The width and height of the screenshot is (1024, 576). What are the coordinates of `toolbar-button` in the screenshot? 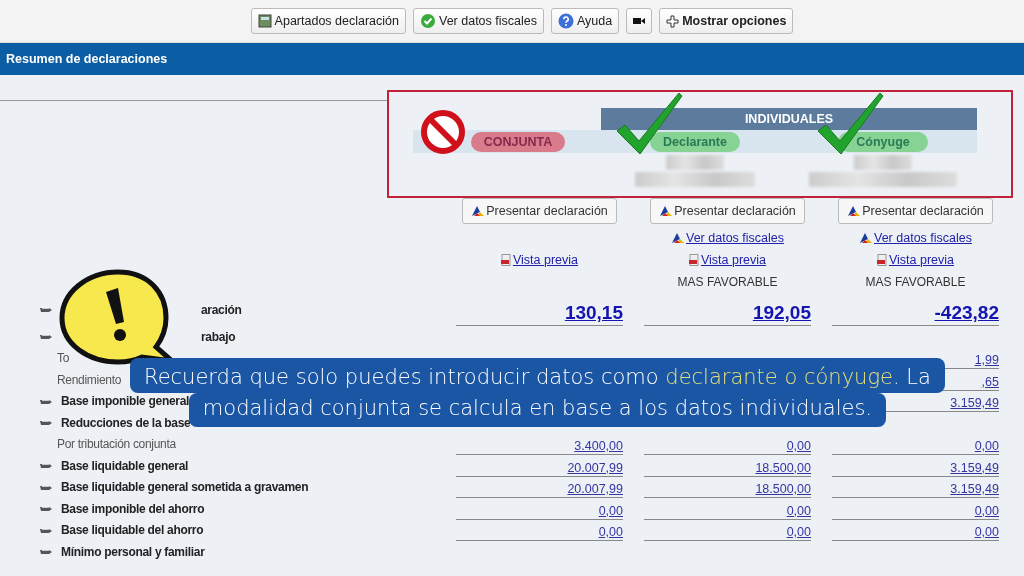 It's located at (639, 21).